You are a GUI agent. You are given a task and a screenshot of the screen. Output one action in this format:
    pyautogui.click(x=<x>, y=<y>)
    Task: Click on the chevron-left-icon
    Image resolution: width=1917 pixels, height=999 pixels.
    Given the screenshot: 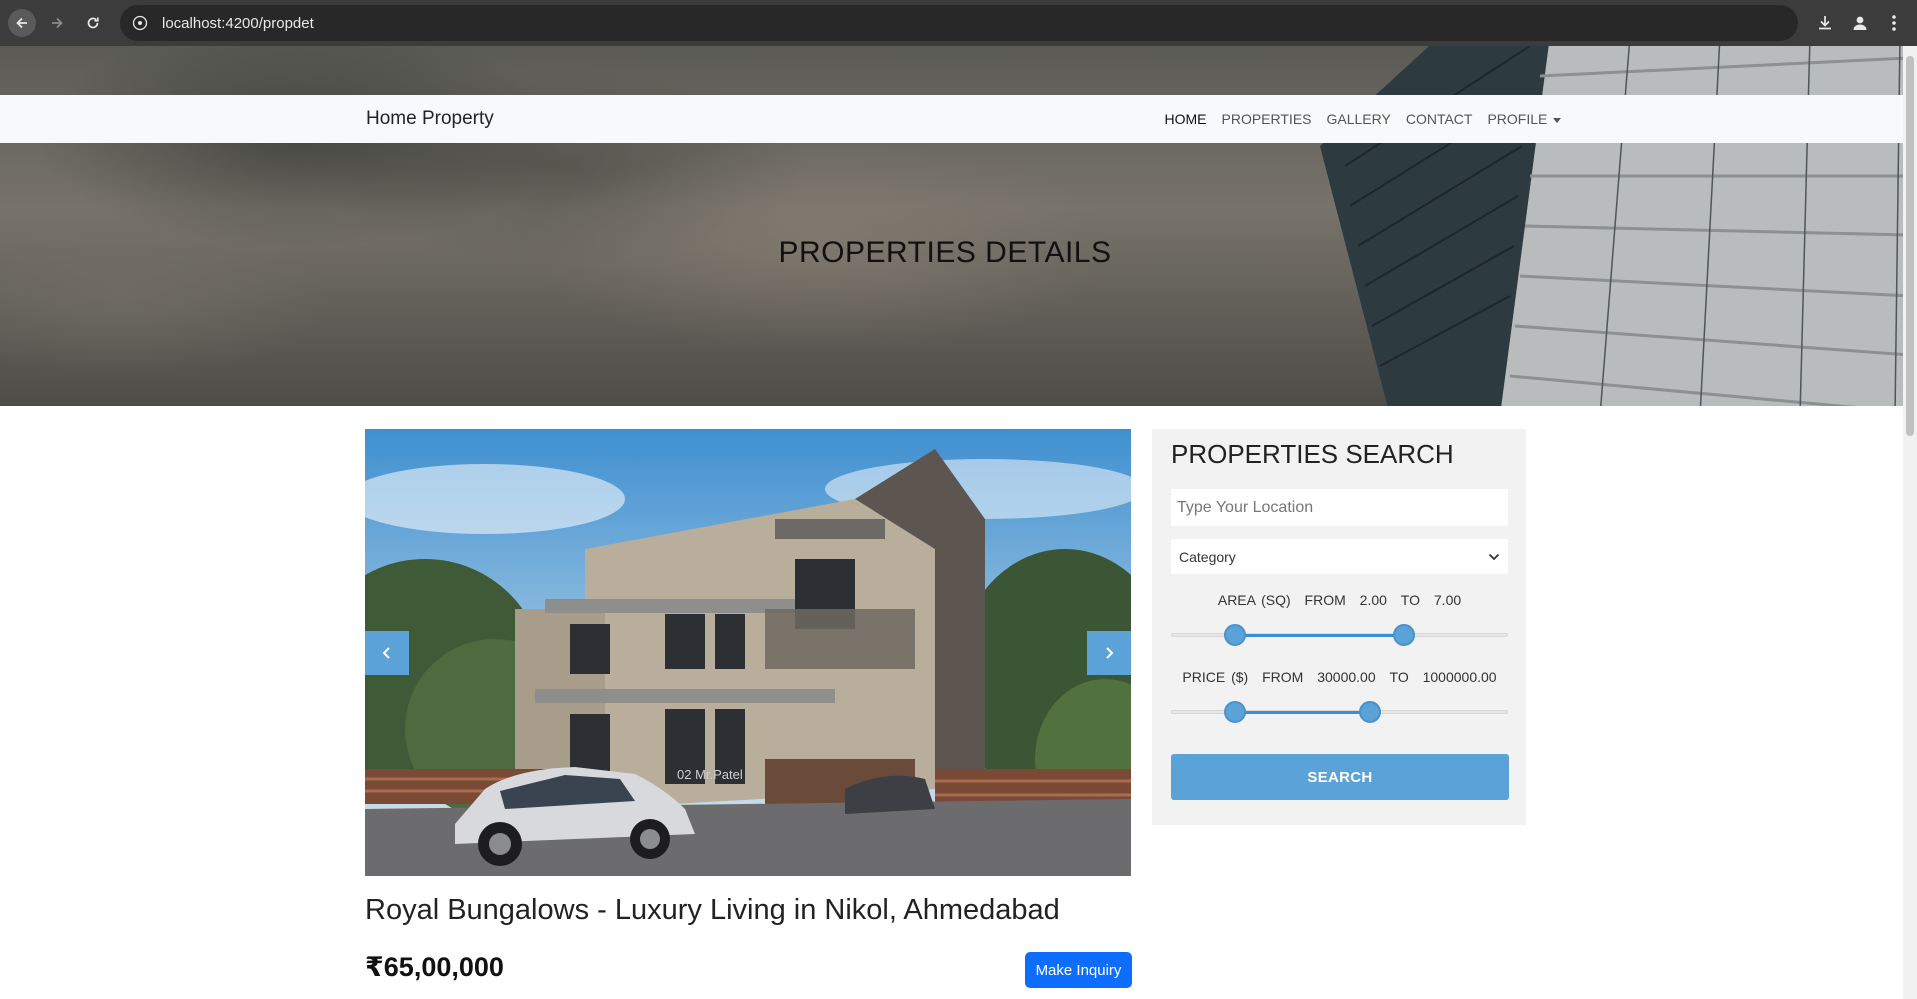 What is the action you would take?
    pyautogui.click(x=386, y=653)
    